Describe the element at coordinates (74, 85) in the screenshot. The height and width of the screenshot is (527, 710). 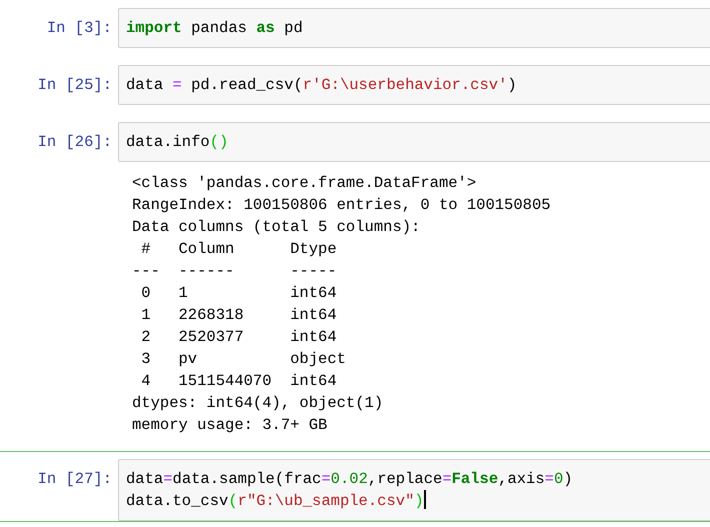
I see `cell-prompt: In [25]:` at that location.